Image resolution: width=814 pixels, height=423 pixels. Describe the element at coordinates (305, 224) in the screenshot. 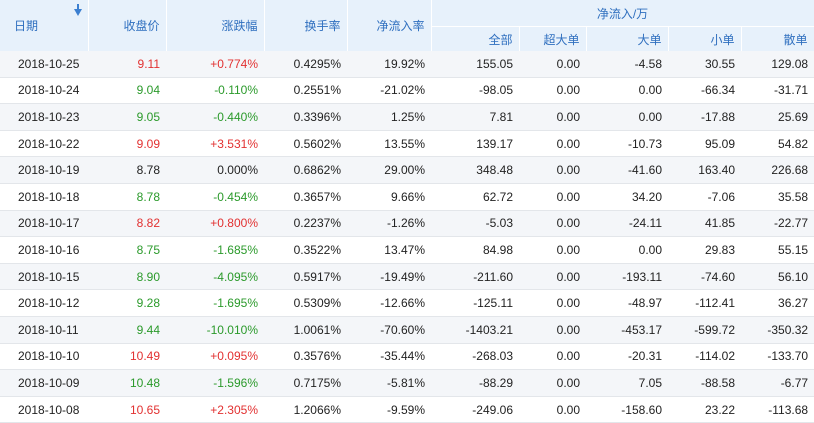

I see `cell-turnover: 0.2237%` at that location.